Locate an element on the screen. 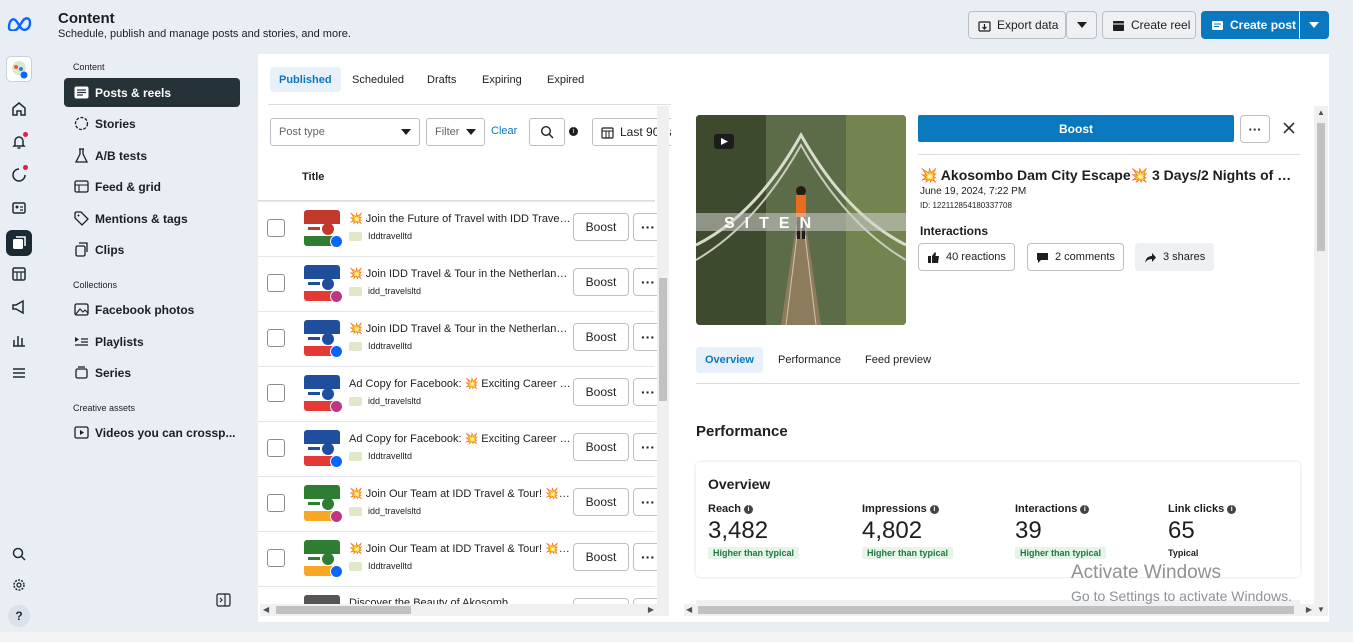 This screenshot has height=642, width=1353. menu-icon is located at coordinates (19, 373).